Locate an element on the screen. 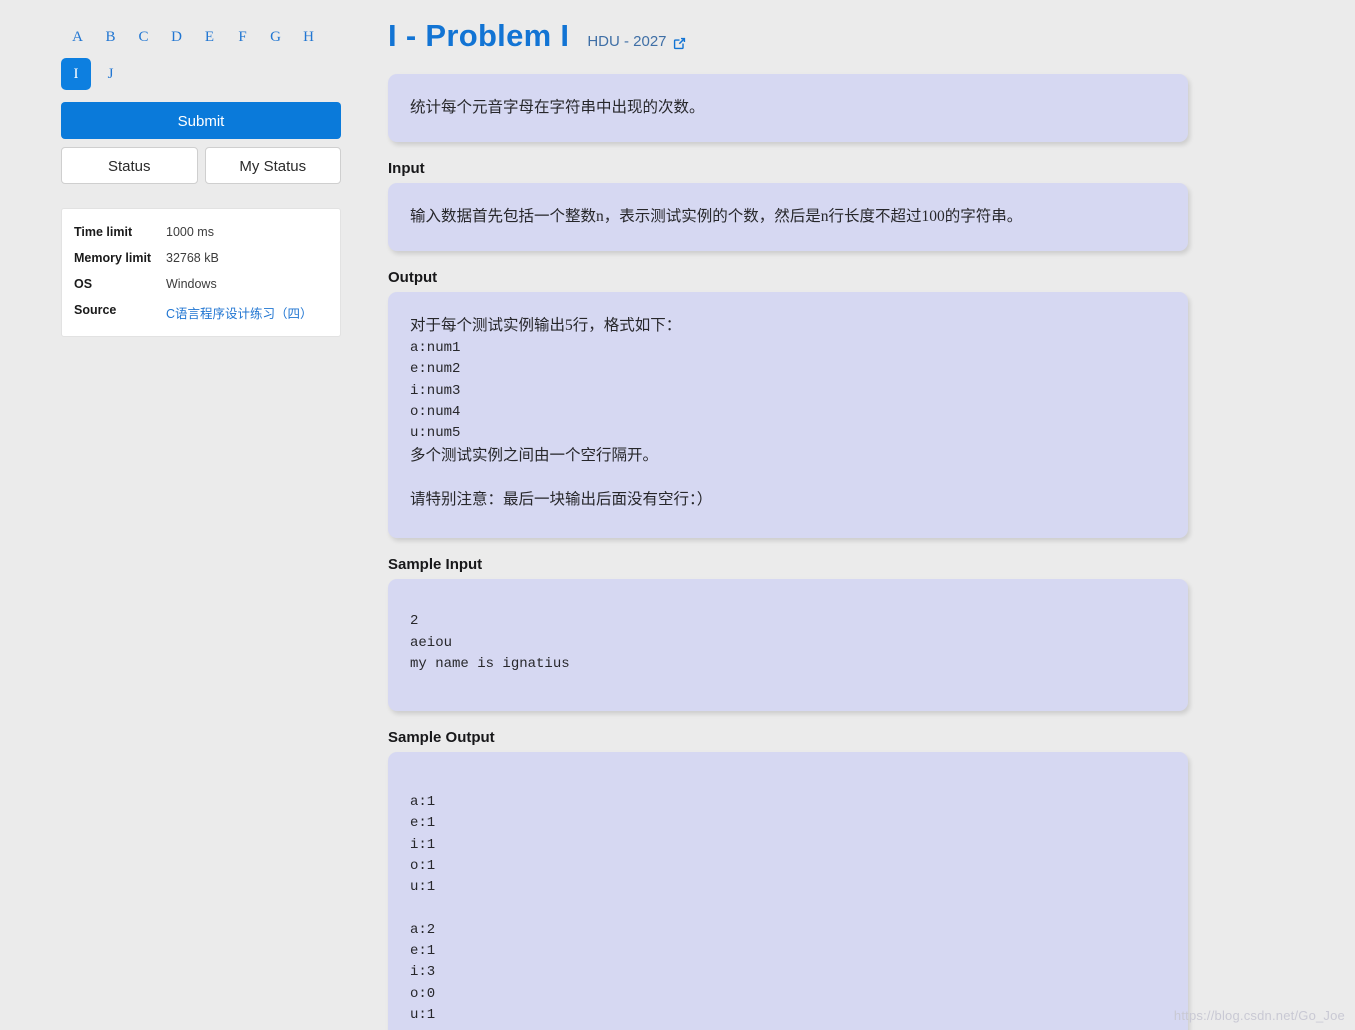  problem-source-label: HDU - 2027 is located at coordinates (627, 41).